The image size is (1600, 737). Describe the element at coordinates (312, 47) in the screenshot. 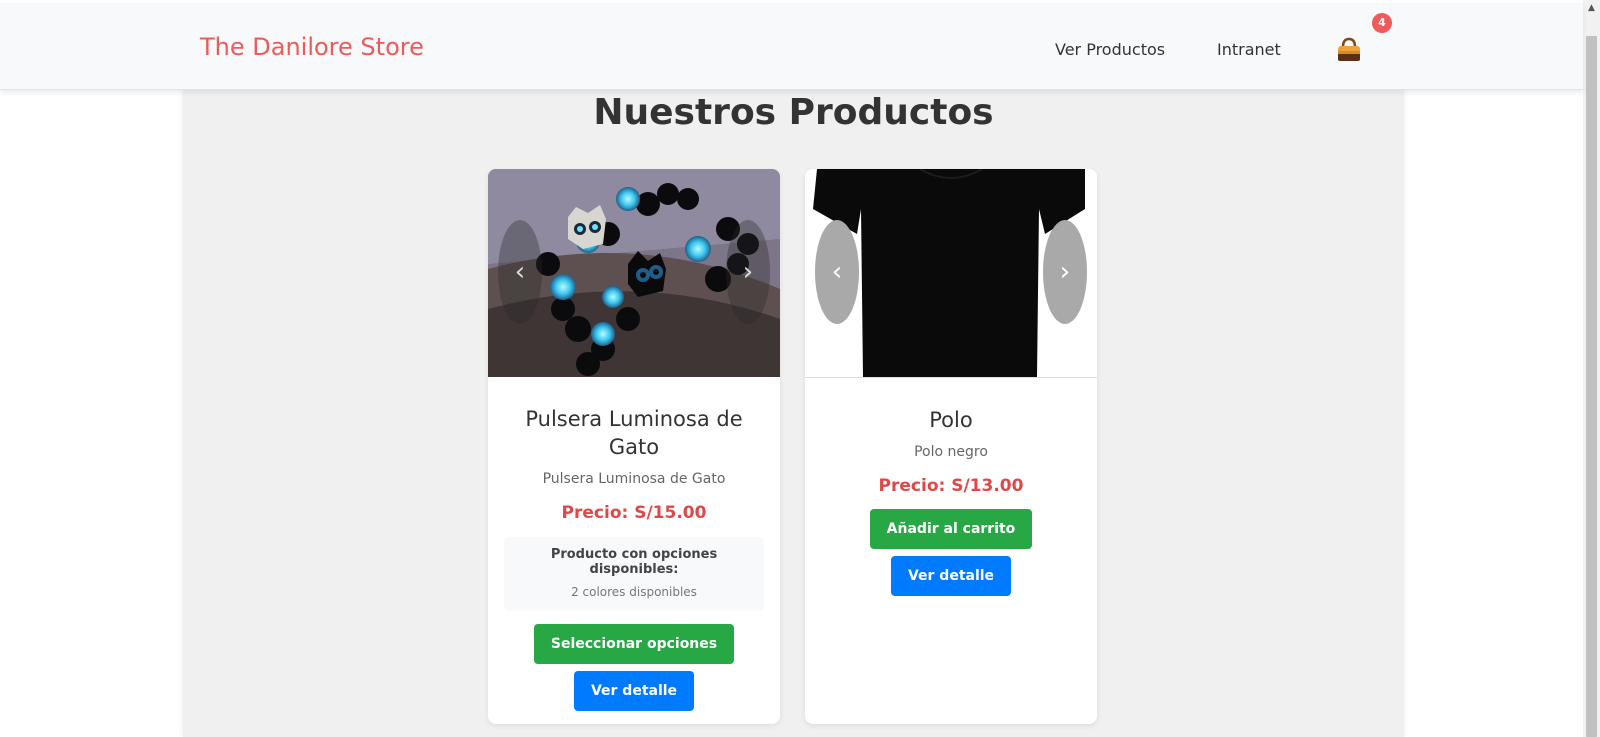

I see `brand-logo-text: The Danilore Store` at that location.